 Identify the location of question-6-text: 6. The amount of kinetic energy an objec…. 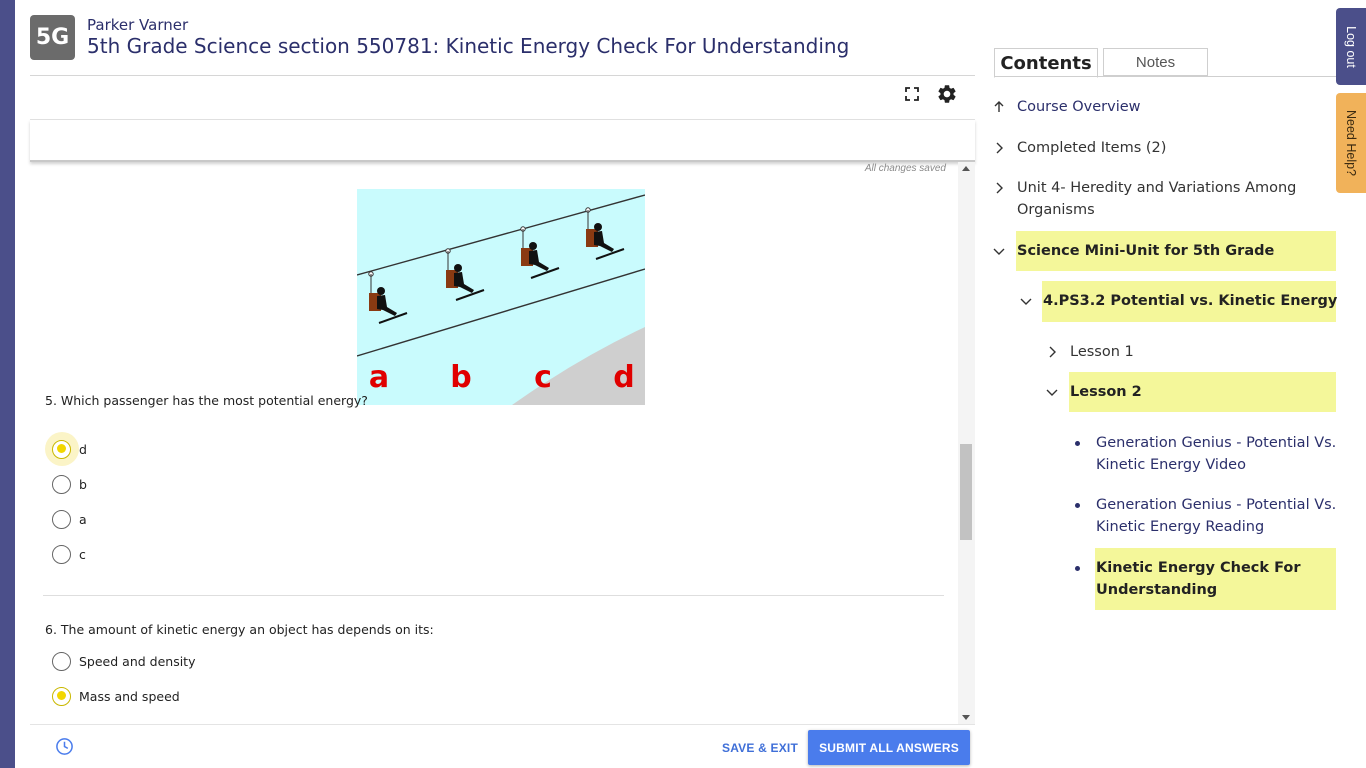
(239, 629).